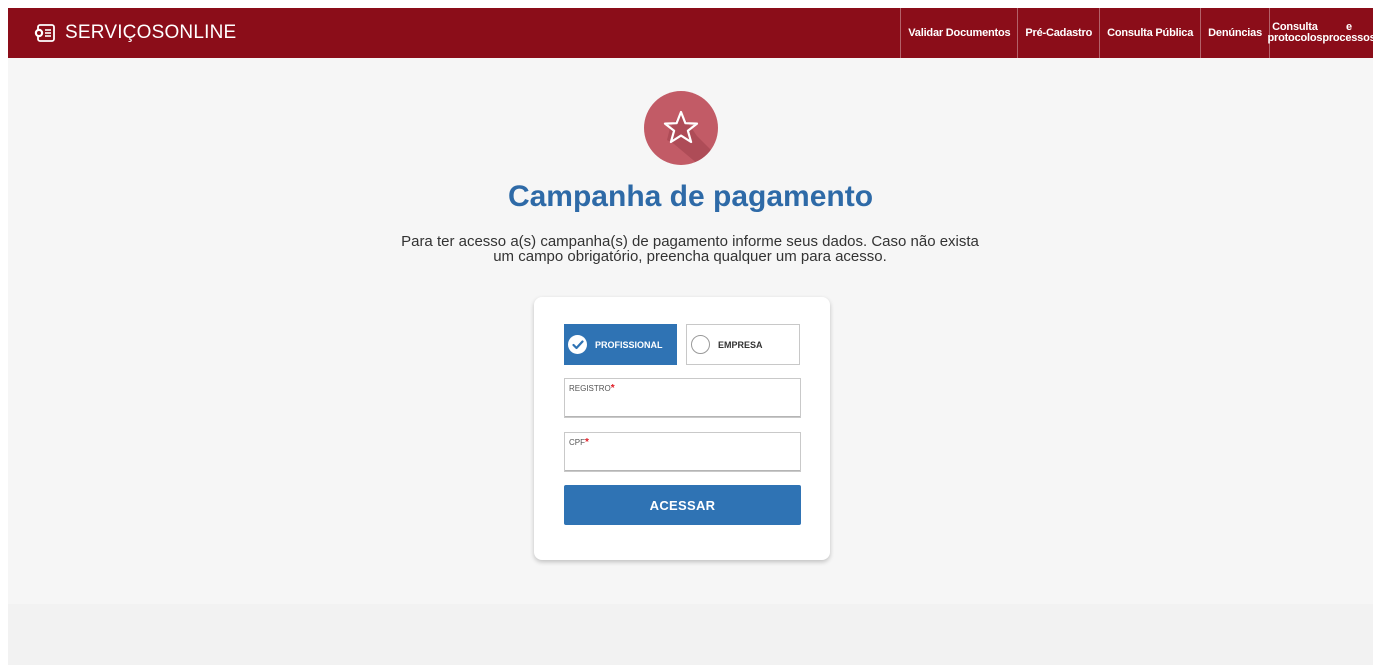  I want to click on cpf-label: CPF*, so click(579, 442).